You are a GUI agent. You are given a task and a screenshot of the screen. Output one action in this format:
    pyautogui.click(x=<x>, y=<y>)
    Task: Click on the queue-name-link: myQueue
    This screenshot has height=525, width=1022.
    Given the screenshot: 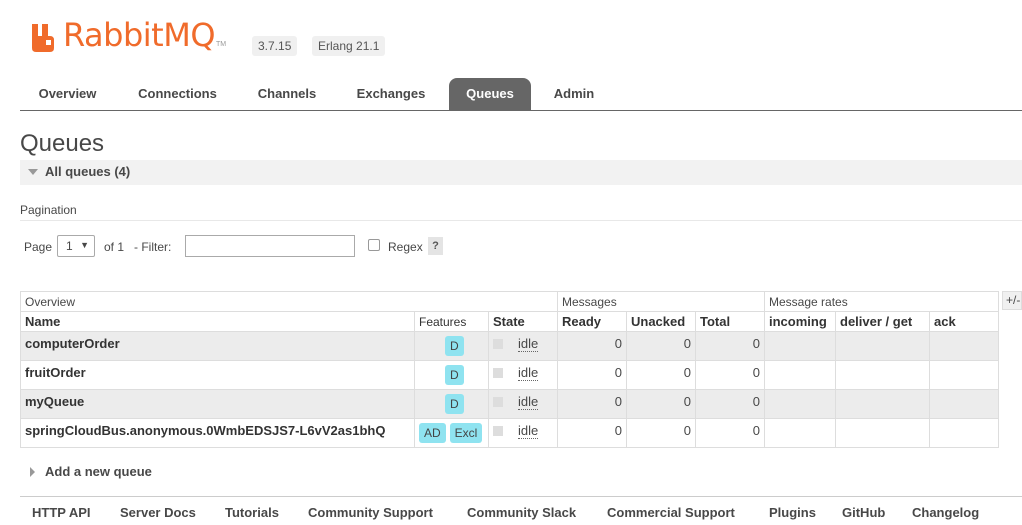 What is the action you would take?
    pyautogui.click(x=217, y=404)
    